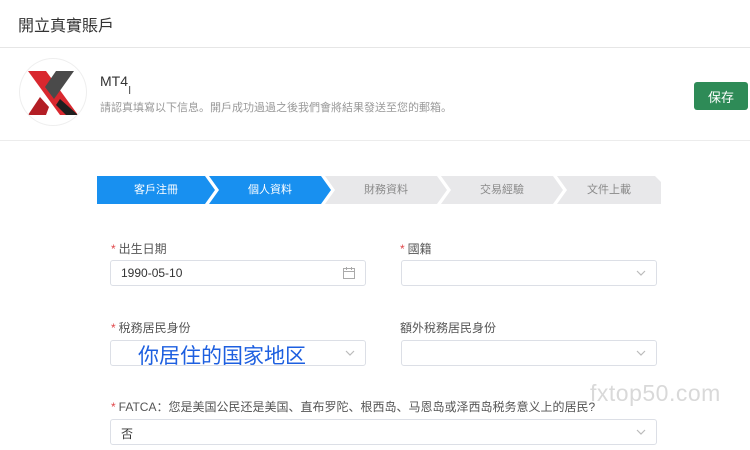  What do you see at coordinates (655, 393) in the screenshot?
I see `watermark: fxtop50.com` at bounding box center [655, 393].